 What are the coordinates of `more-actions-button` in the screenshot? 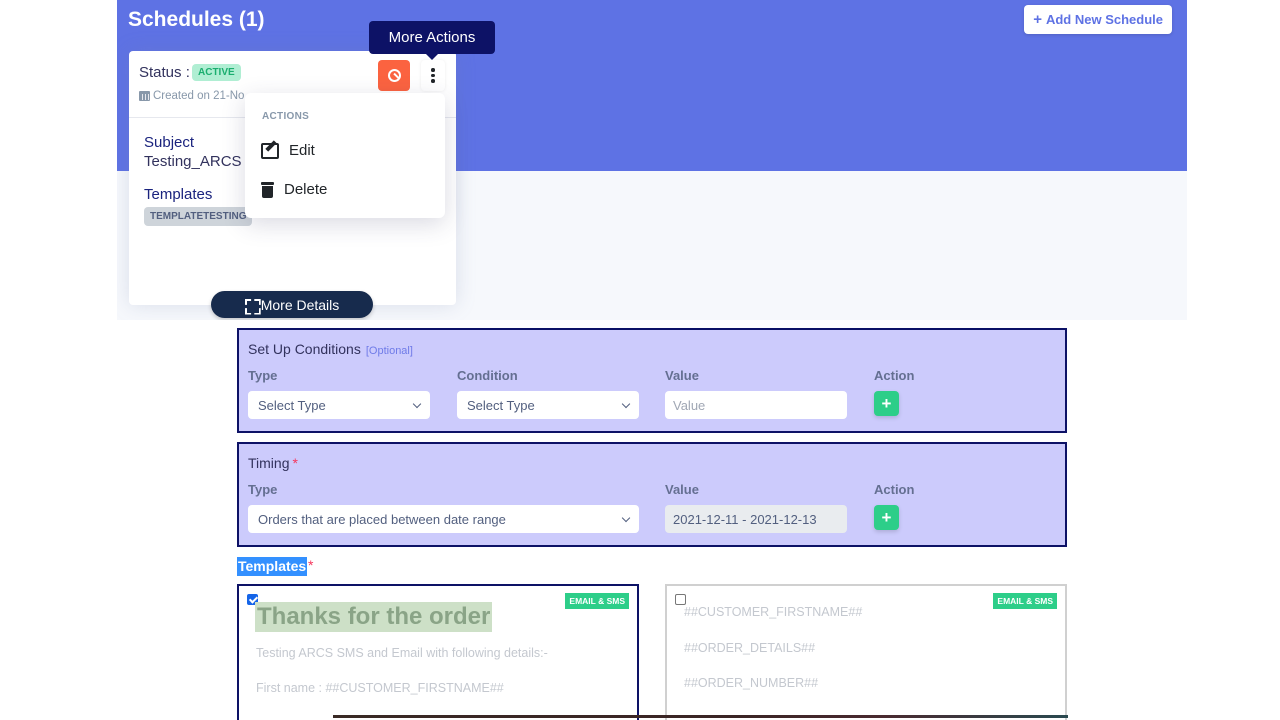 It's located at (433, 75).